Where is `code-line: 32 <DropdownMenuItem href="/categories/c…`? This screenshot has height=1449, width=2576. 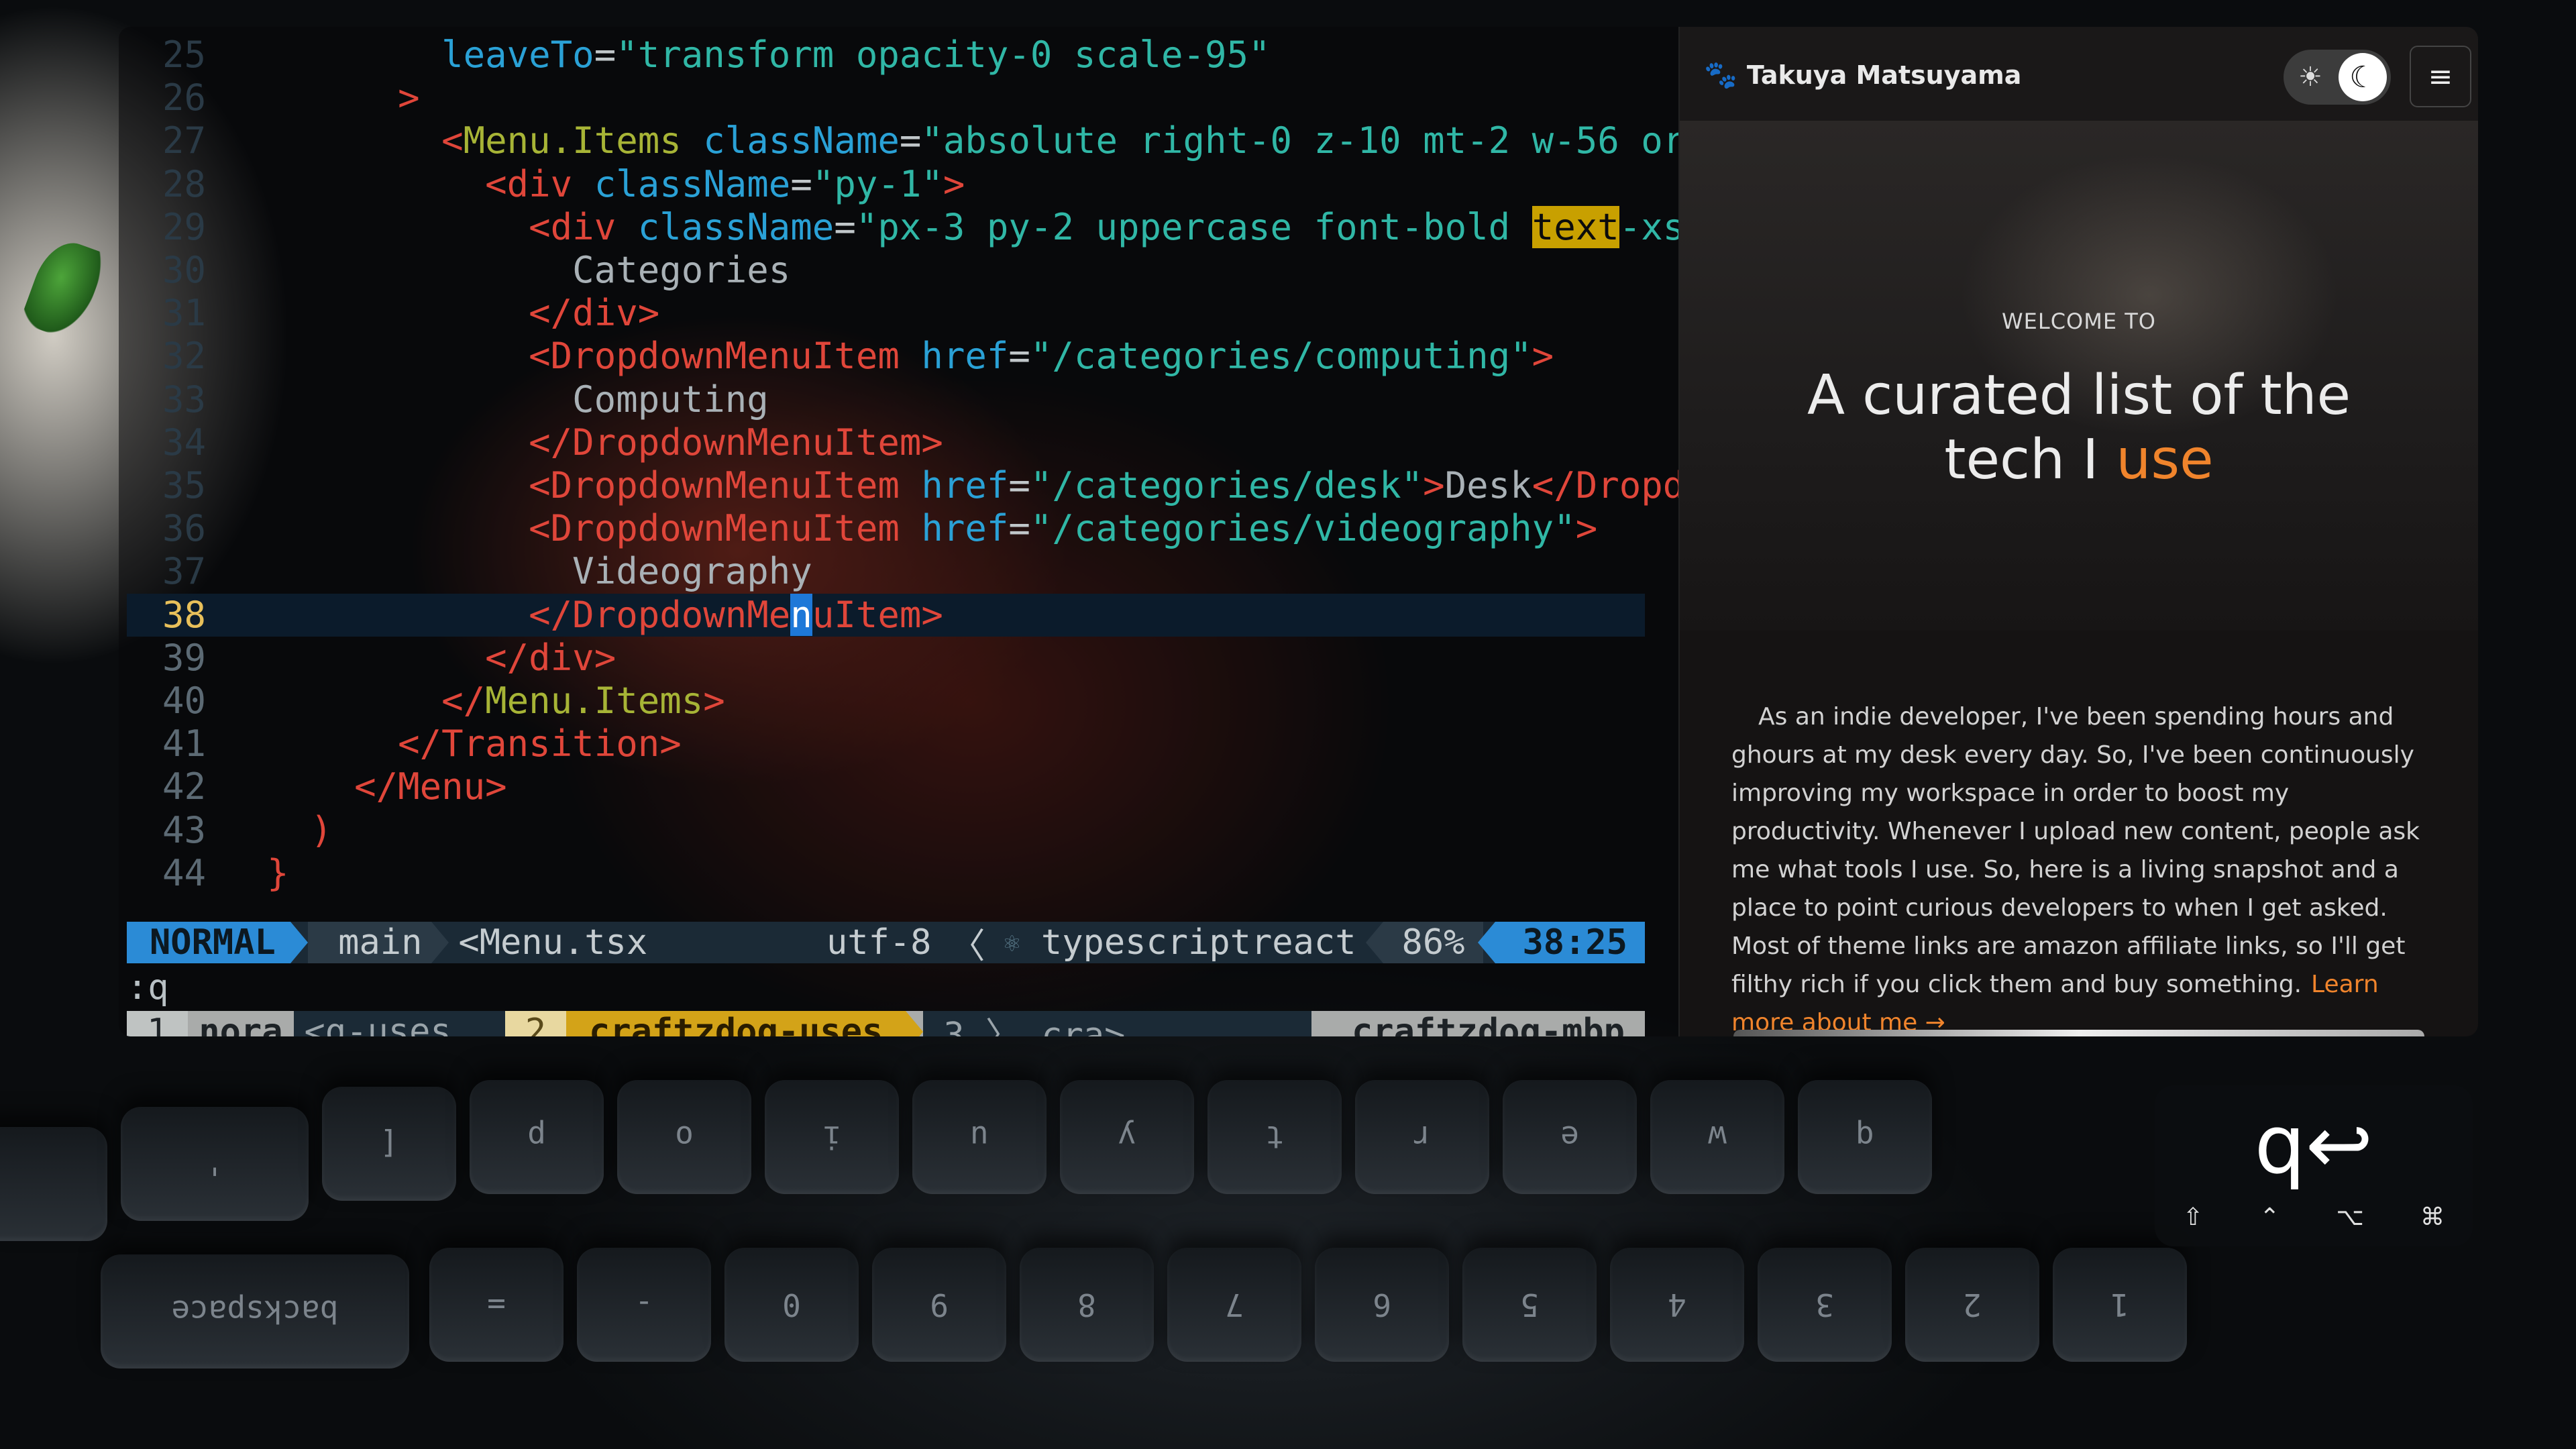
code-line: 32 <DropdownMenuItem href="/categories/c… is located at coordinates (882, 356).